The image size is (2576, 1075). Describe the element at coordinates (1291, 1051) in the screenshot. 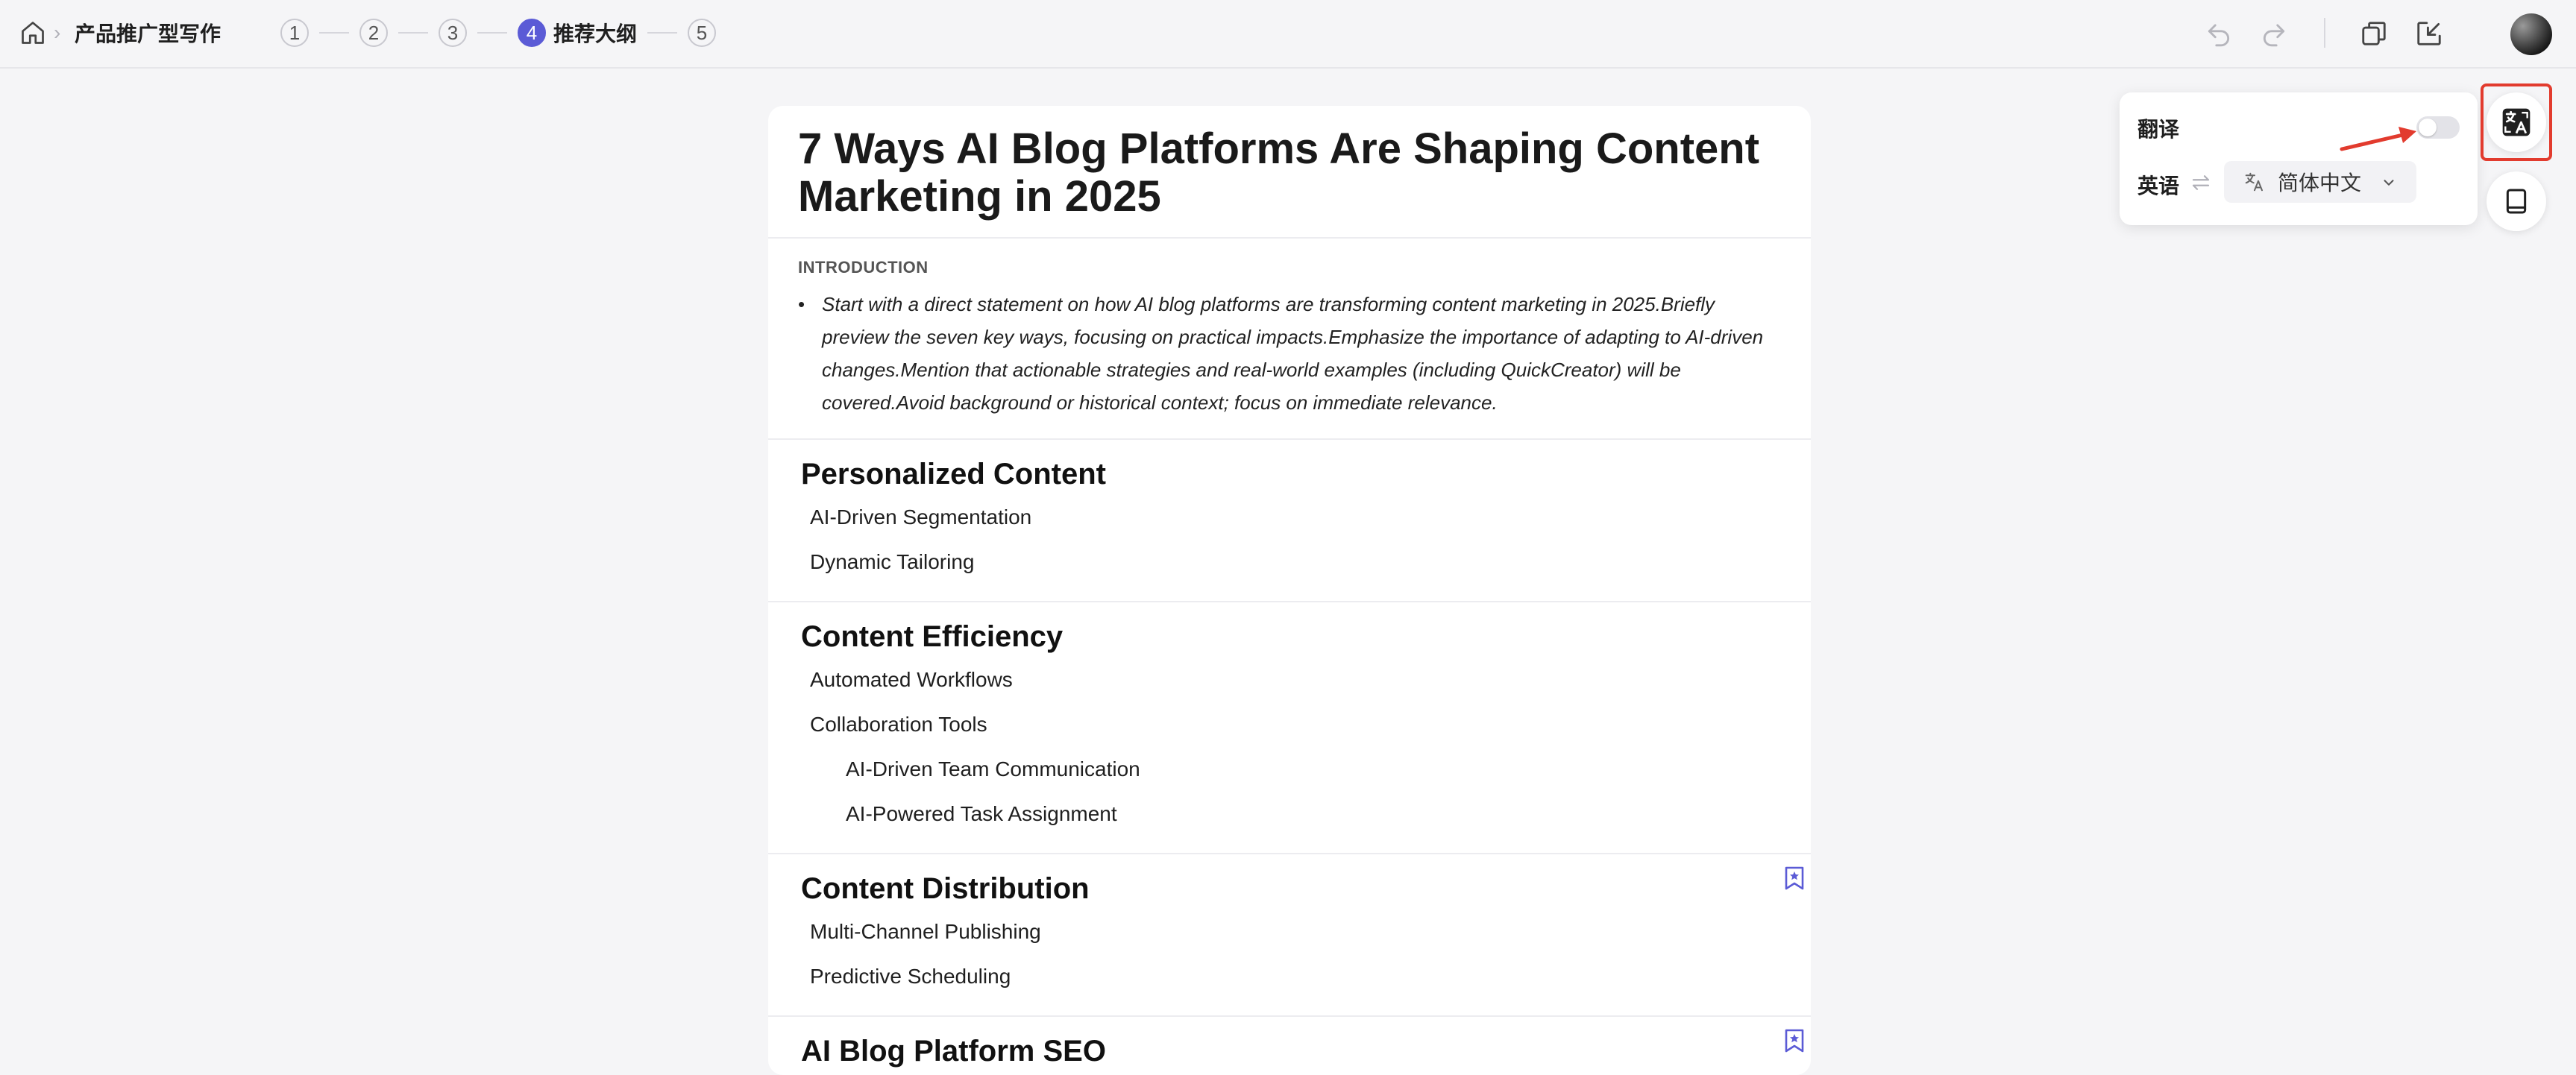

I see `section-heading: AI Blog Platform SEO` at that location.